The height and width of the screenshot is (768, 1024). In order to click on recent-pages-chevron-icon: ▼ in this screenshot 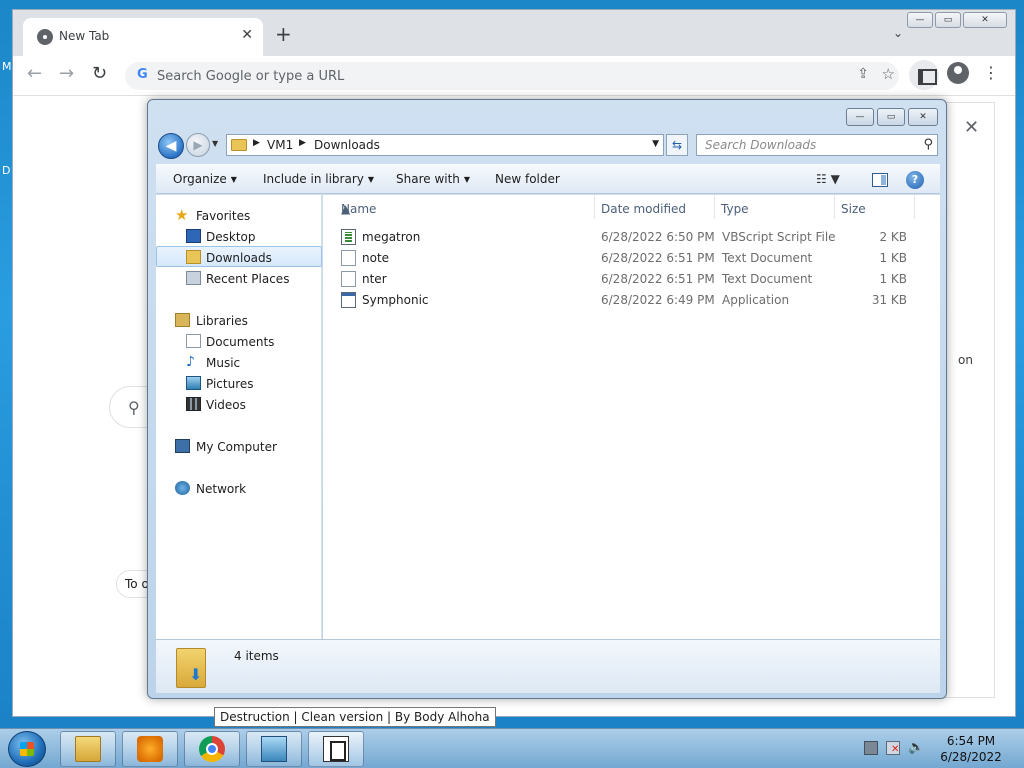, I will do `click(215, 143)`.